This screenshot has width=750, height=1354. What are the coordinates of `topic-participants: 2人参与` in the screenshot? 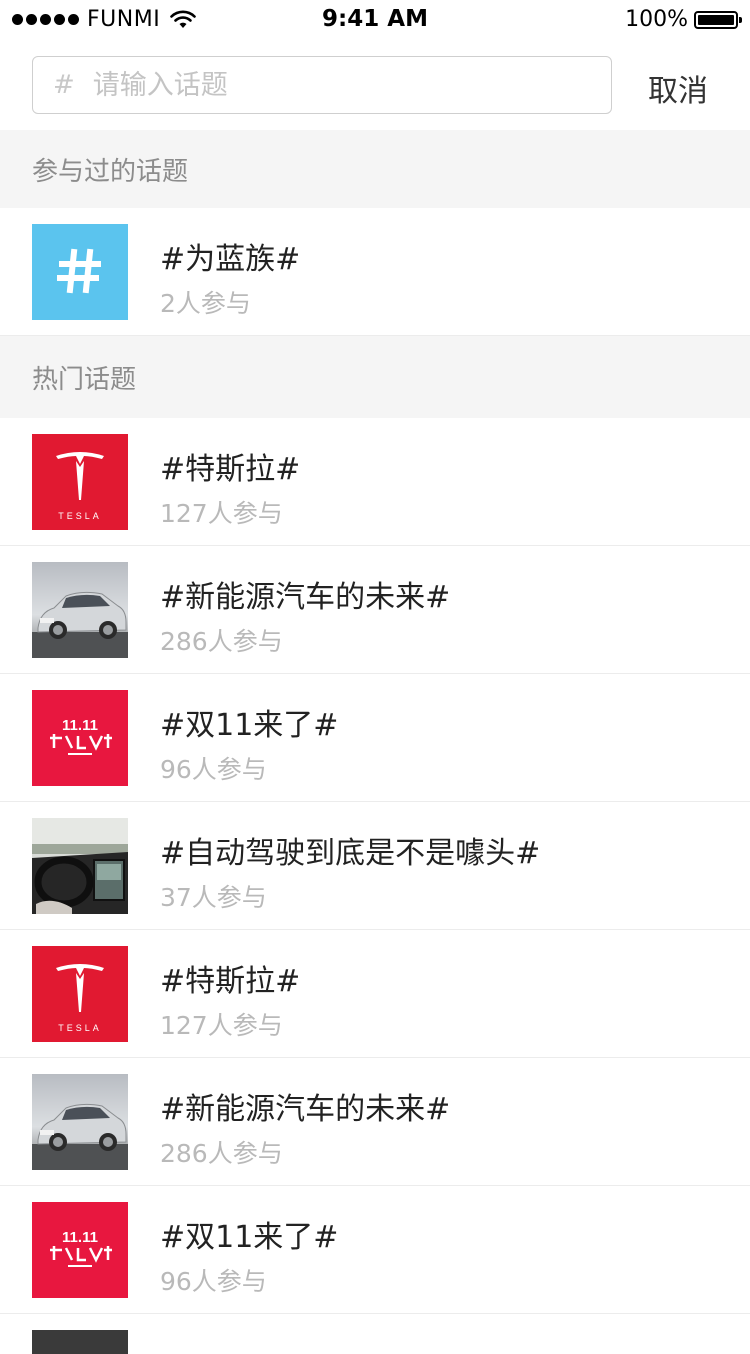 It's located at (205, 303).